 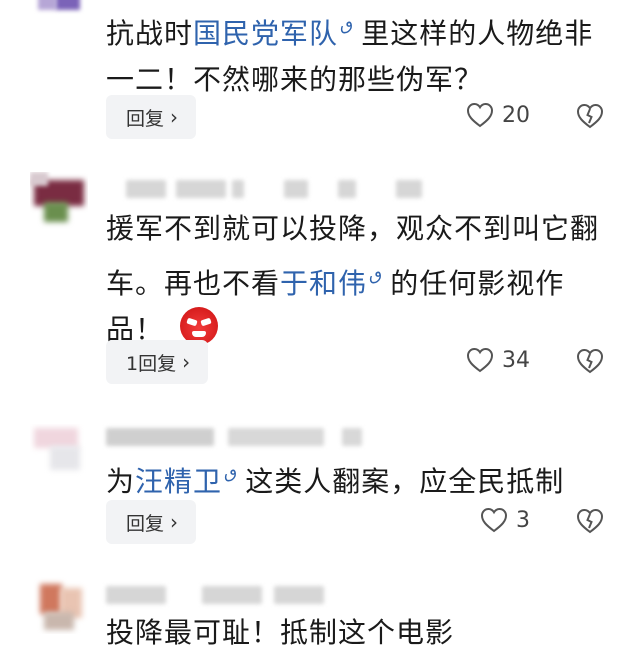 What do you see at coordinates (150, 33) in the screenshot?
I see `comment-text-before: 抗战时` at bounding box center [150, 33].